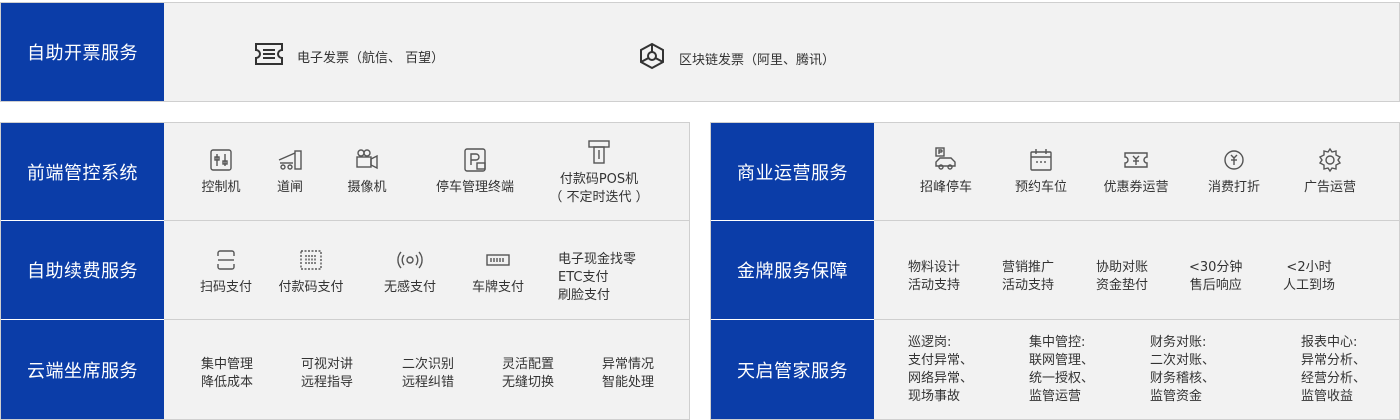 This screenshot has width=1400, height=420. Describe the element at coordinates (311, 287) in the screenshot. I see `barcode-pay-label: 付款码支付` at that location.